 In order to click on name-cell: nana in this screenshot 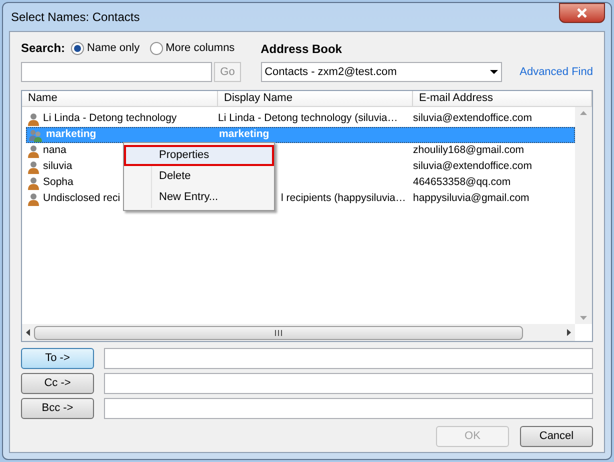, I will do `click(54, 151)`.